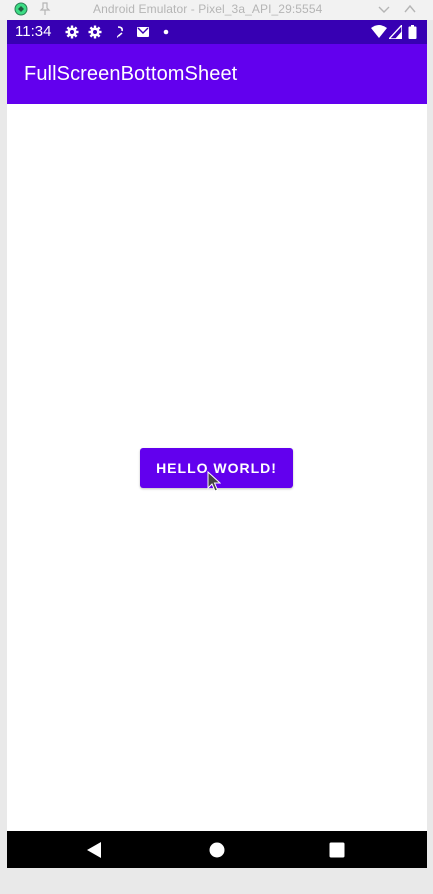  I want to click on emulator-window-titlebar: Android Emulator - Pixel_3a_API_29:5554, so click(216, 10).